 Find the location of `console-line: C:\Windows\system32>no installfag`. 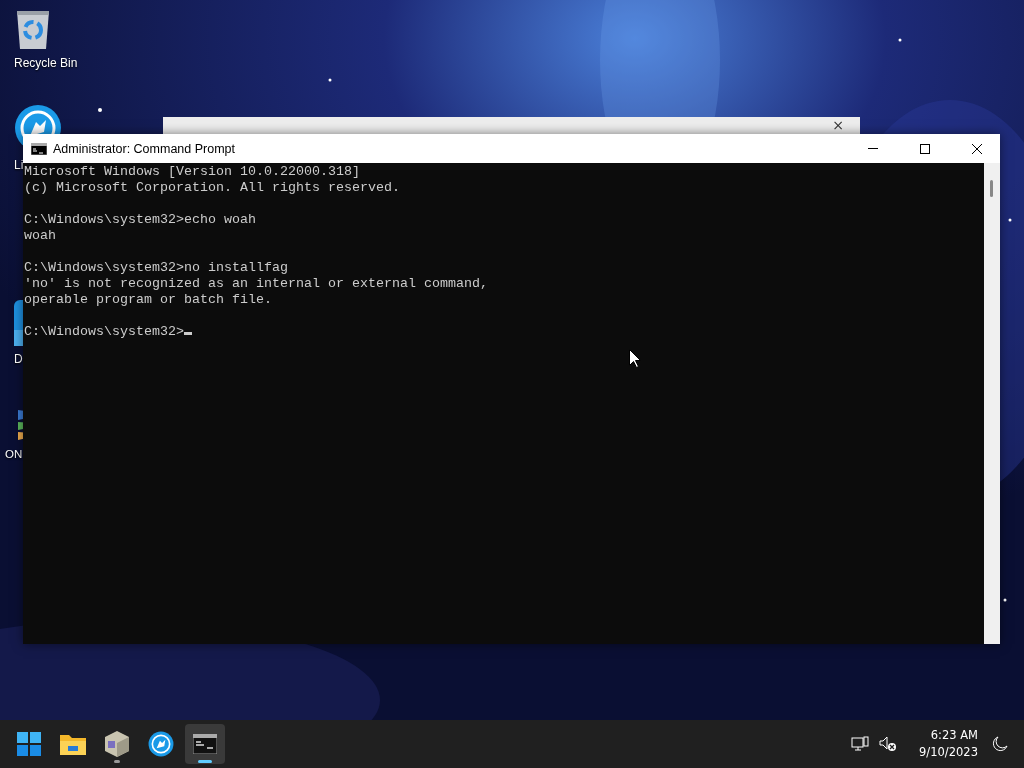

console-line: C:\Windows\system32>no installfag is located at coordinates (156, 267).